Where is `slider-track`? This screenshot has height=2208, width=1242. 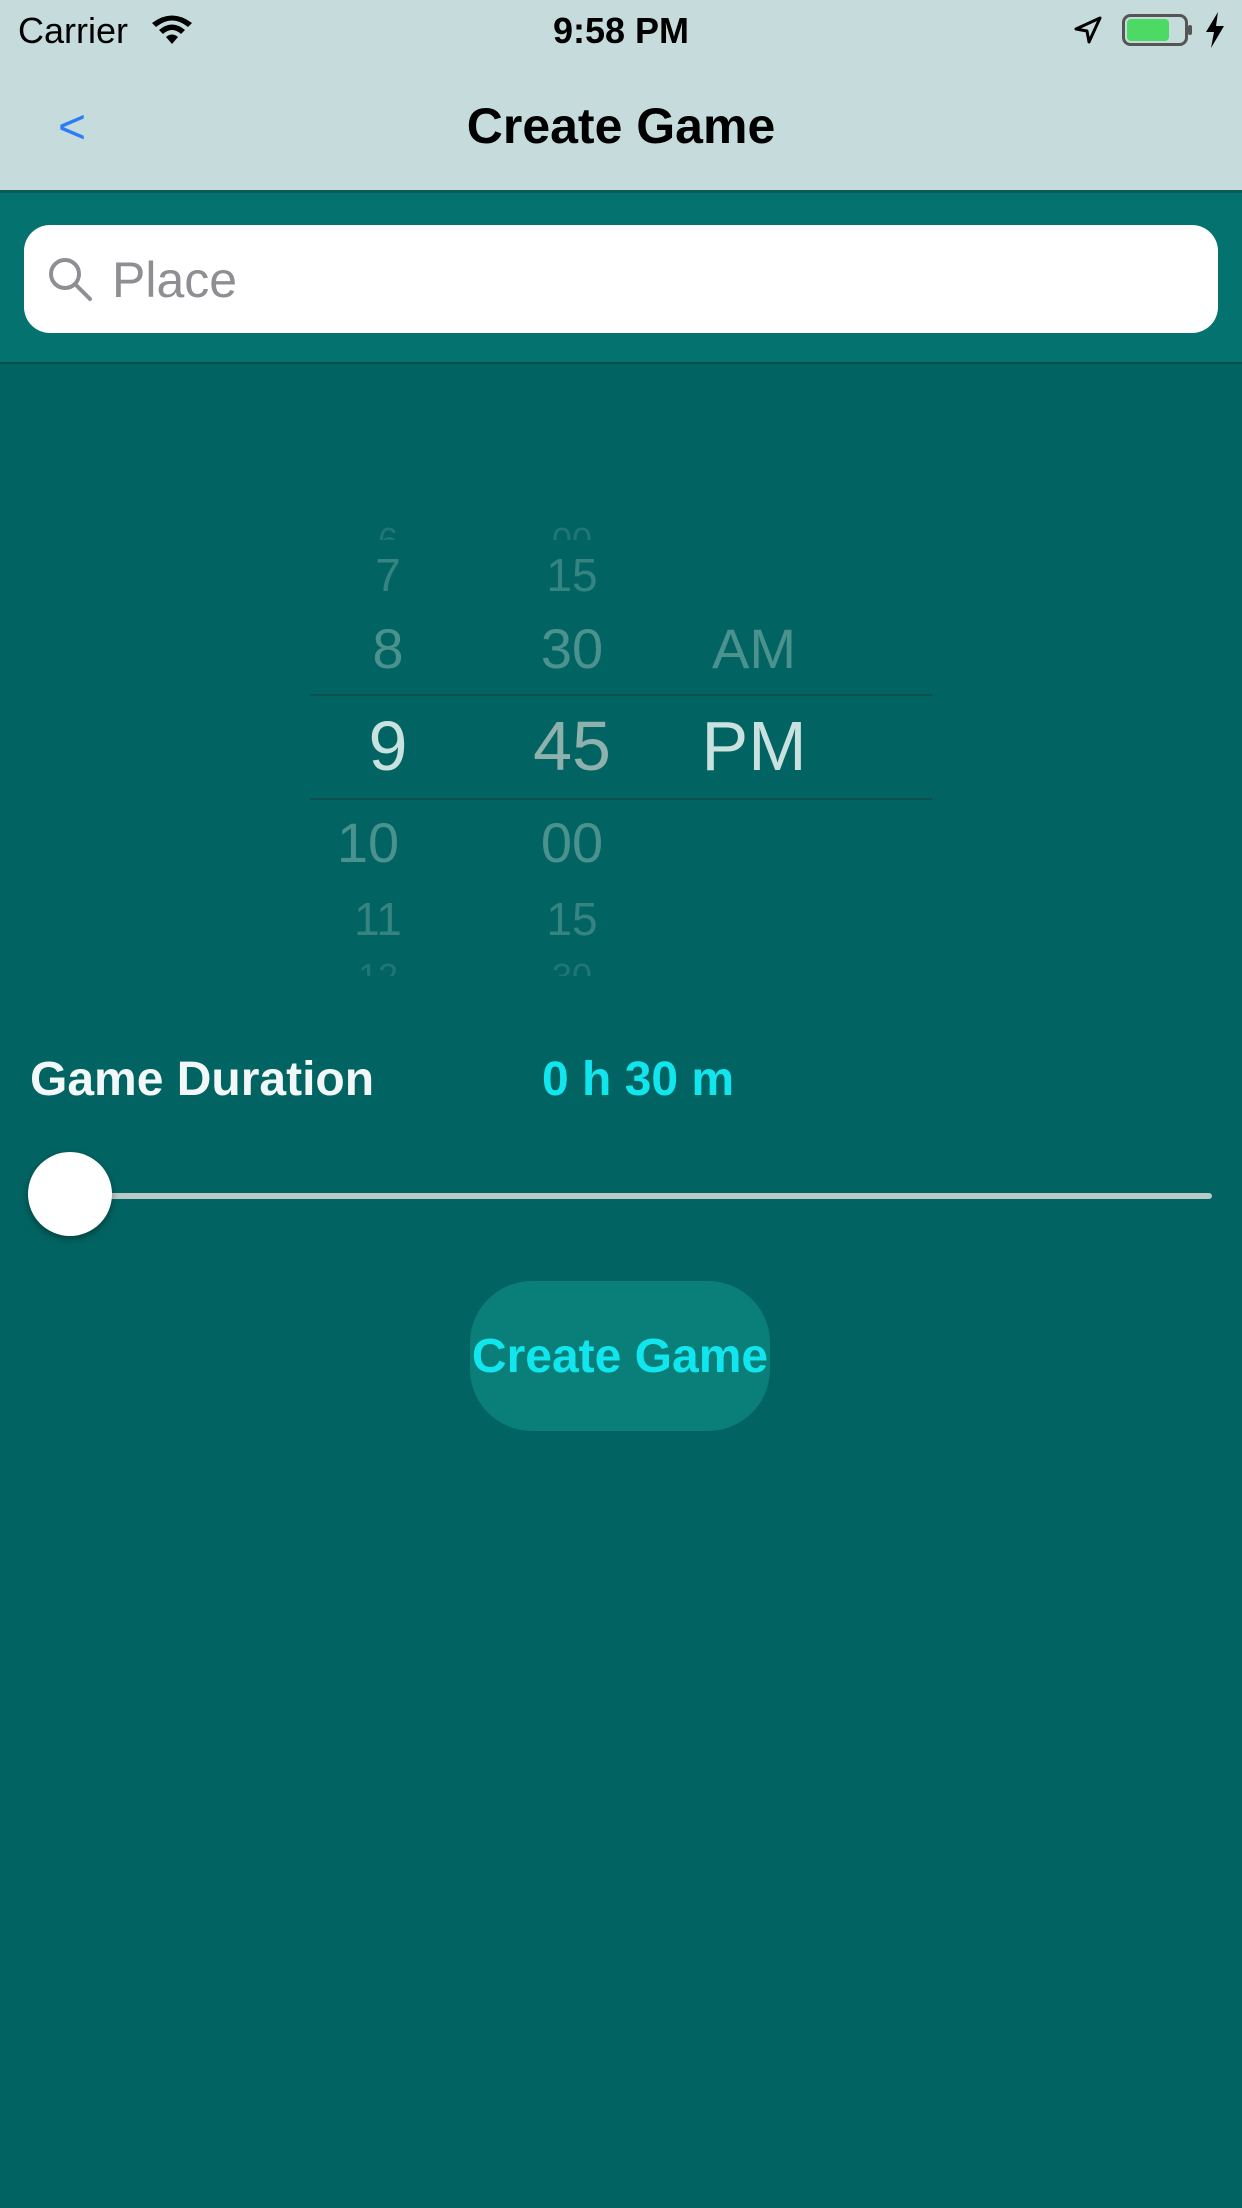 slider-track is located at coordinates (620, 1196).